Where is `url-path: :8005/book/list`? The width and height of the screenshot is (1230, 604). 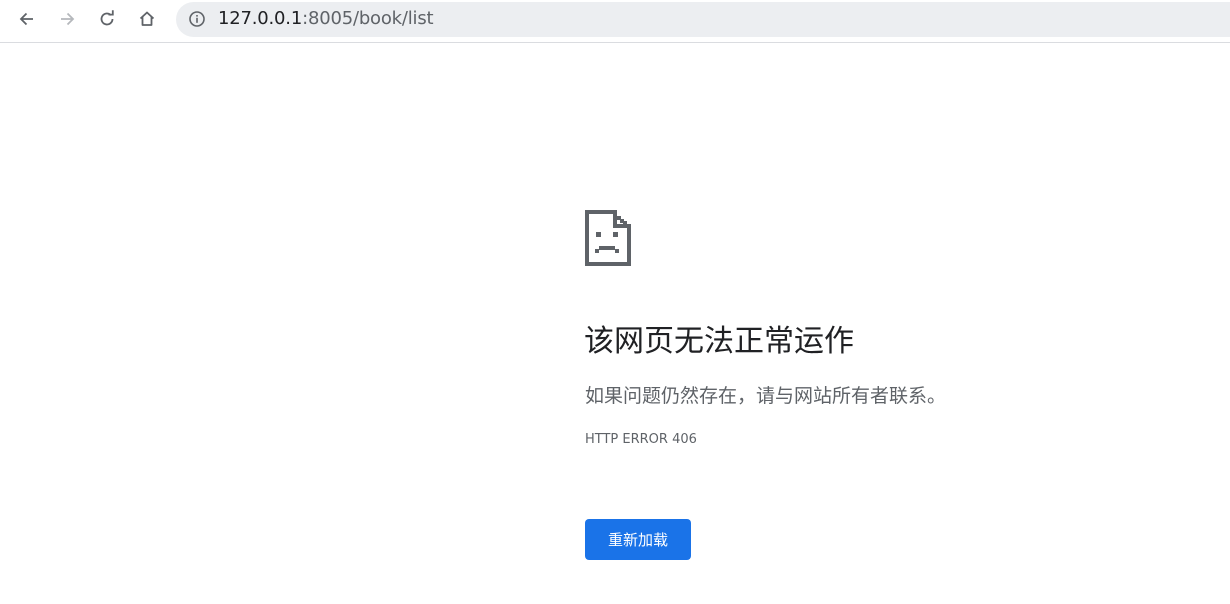
url-path: :8005/book/list is located at coordinates (368, 18).